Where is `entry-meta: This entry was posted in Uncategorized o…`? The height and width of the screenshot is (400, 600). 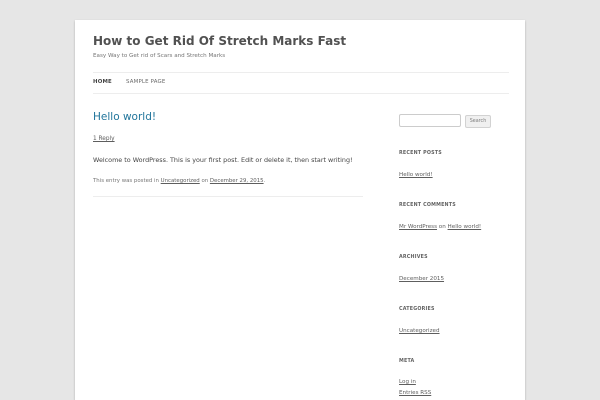 entry-meta: This entry was posted in Uncategorized o… is located at coordinates (179, 181).